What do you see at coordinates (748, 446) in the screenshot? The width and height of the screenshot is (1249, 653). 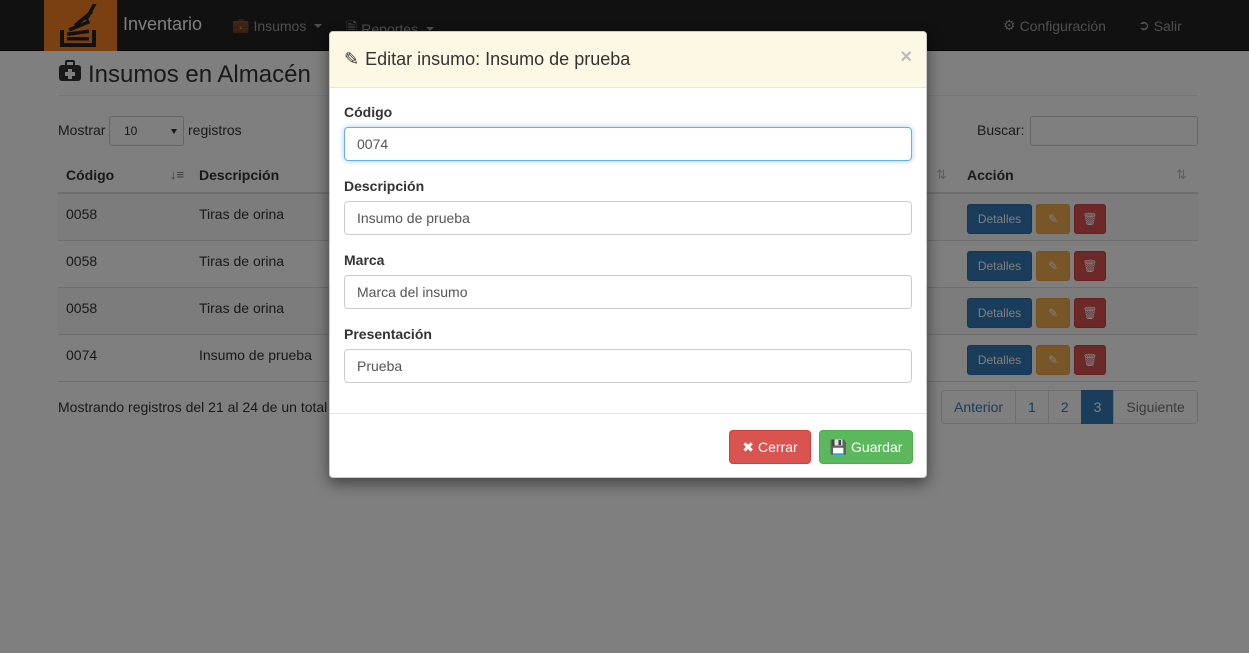 I see `times-icon: ✖` at bounding box center [748, 446].